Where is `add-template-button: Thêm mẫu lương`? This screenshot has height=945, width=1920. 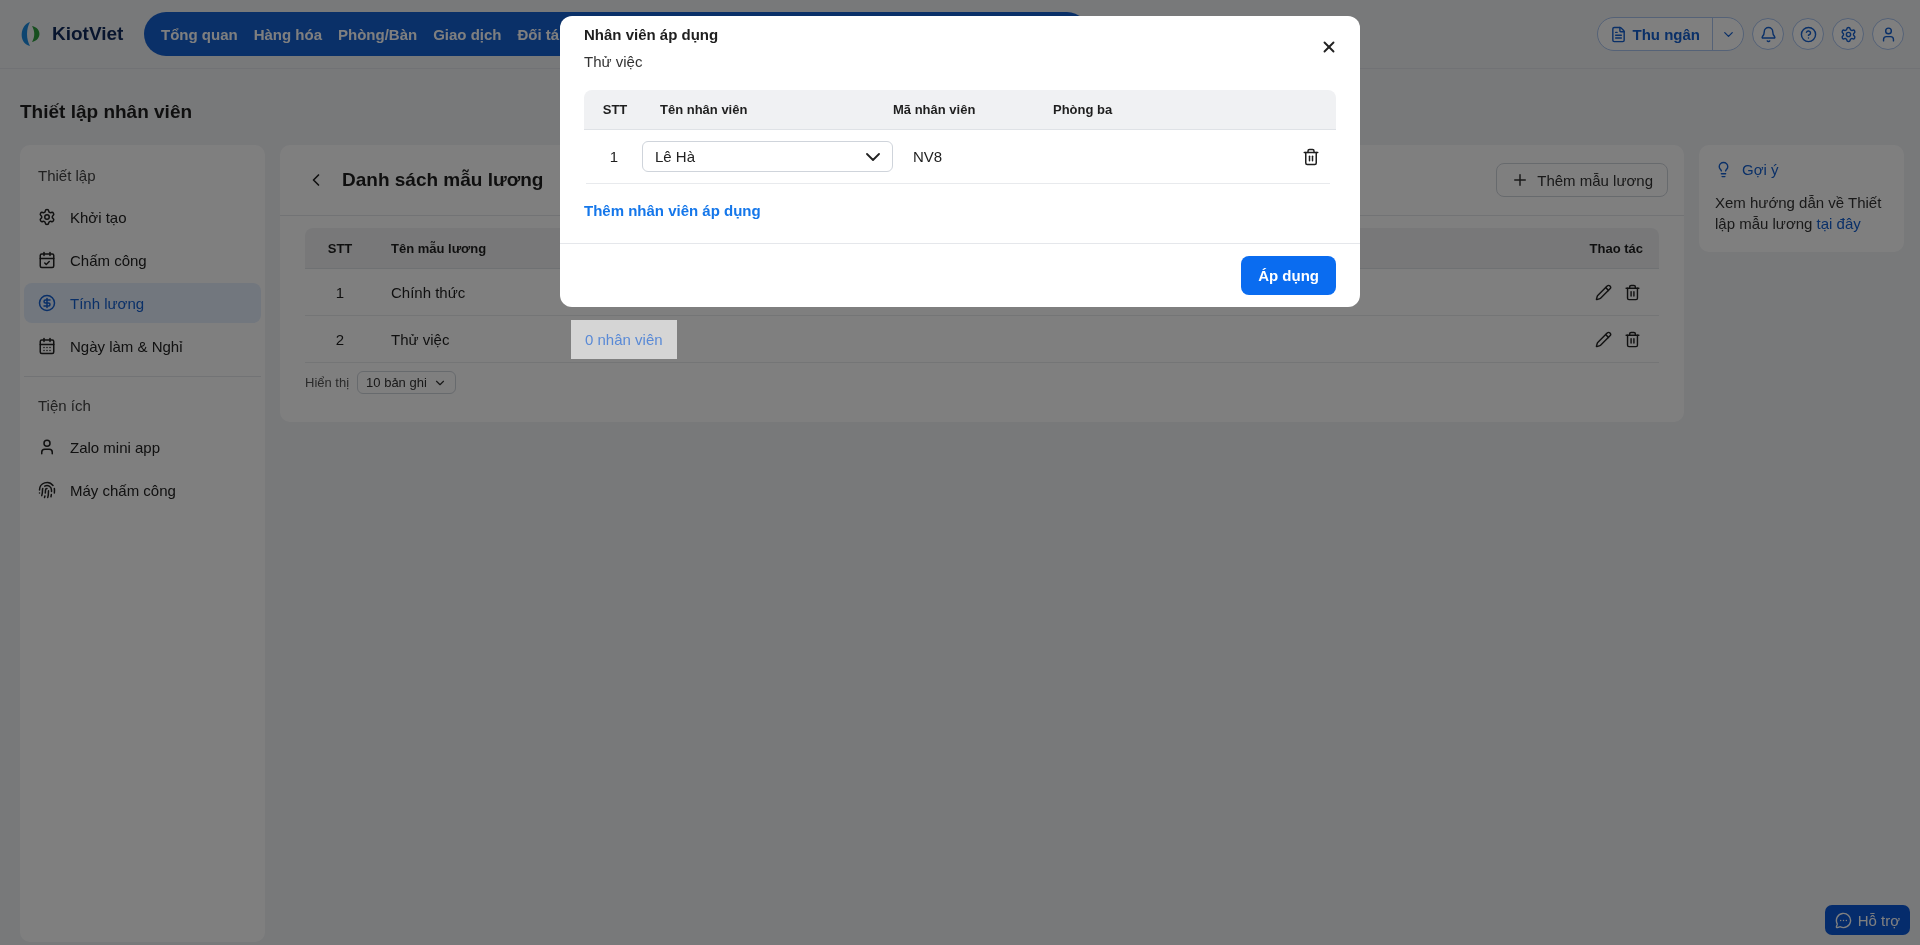 add-template-button: Thêm mẫu lương is located at coordinates (1582, 180).